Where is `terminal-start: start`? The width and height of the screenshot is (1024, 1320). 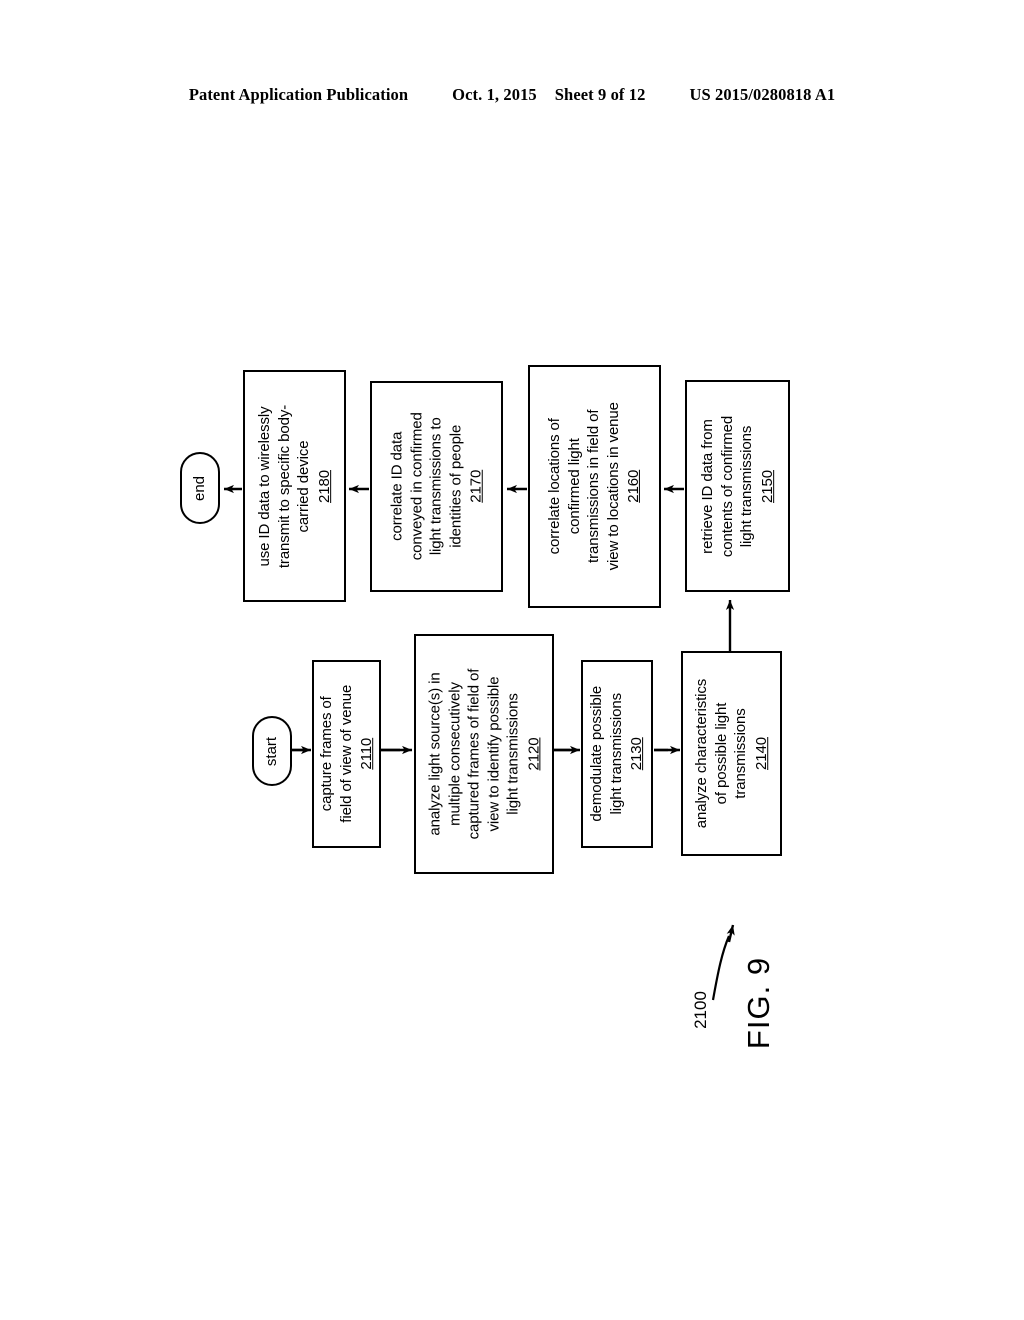
terminal-start: start is located at coordinates (272, 751).